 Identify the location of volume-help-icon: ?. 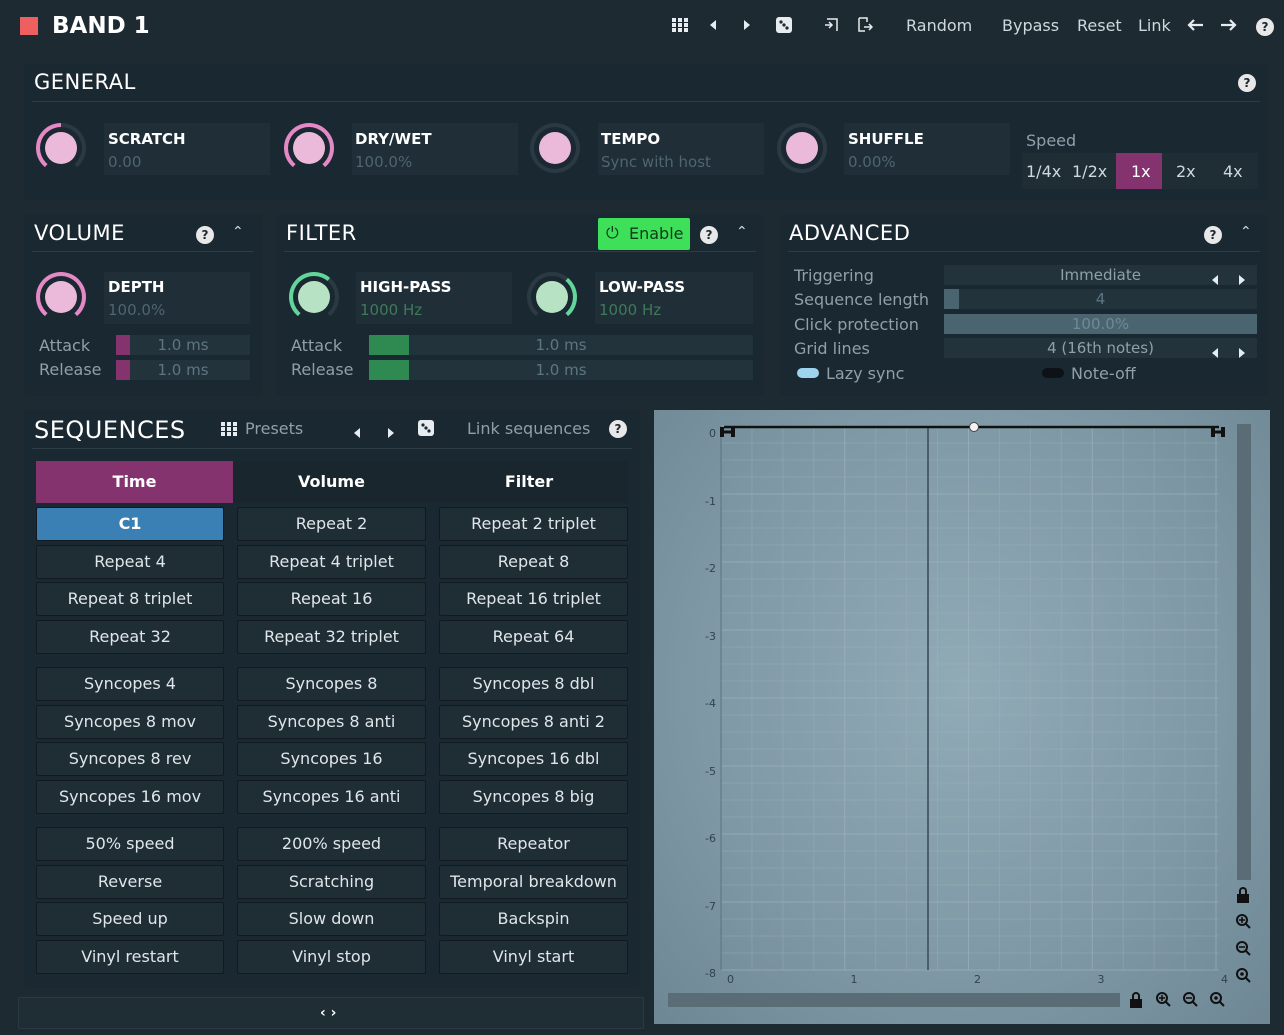
(205, 235).